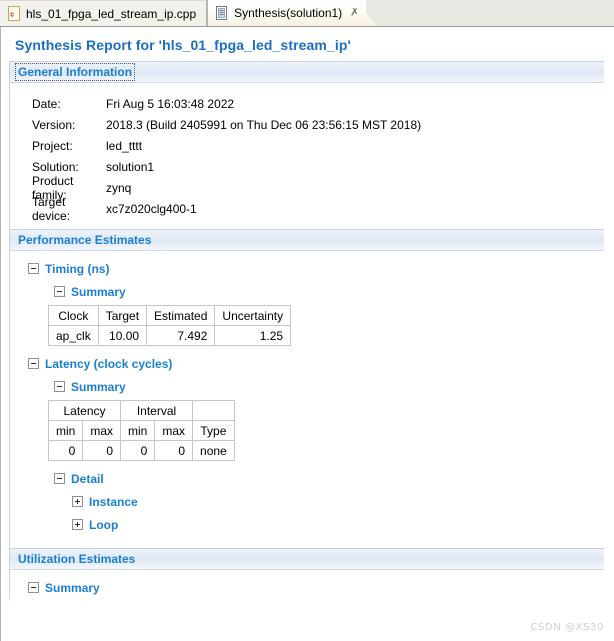 This screenshot has width=614, height=641. What do you see at coordinates (122, 315) in the screenshot?
I see `column-header-target: Target` at bounding box center [122, 315].